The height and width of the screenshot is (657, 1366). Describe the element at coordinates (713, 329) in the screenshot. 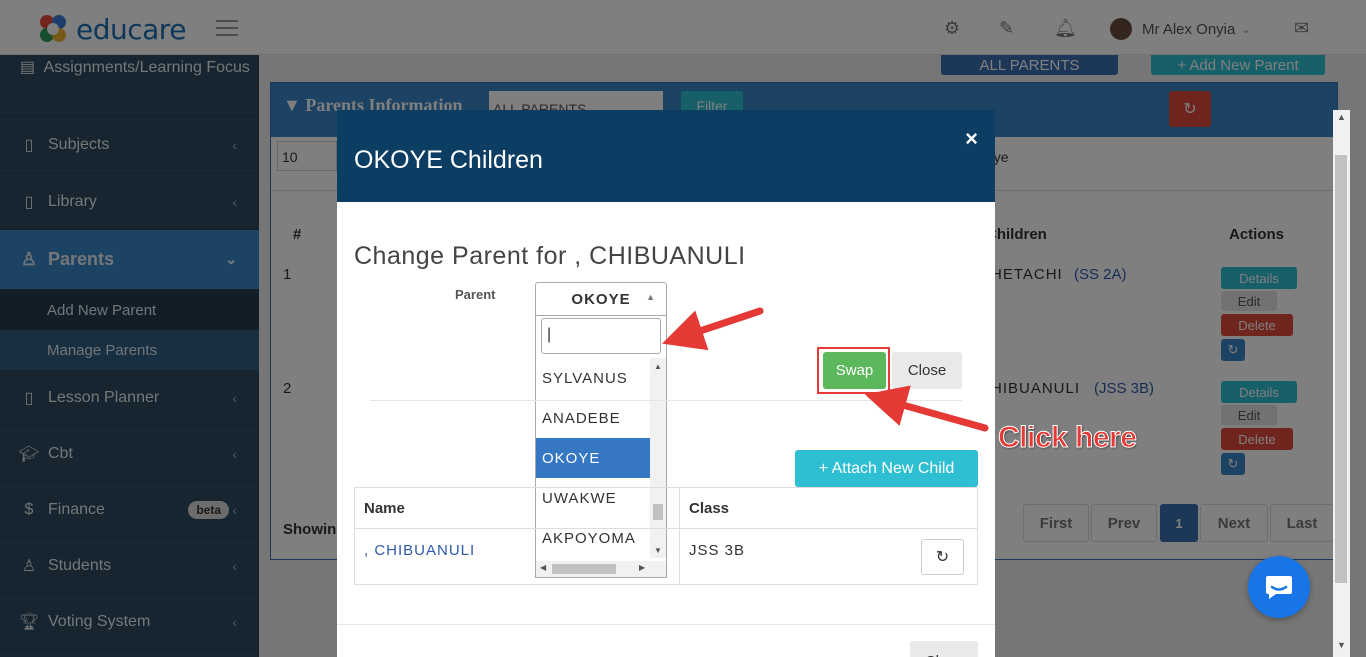

I see `arrow-to-search` at that location.